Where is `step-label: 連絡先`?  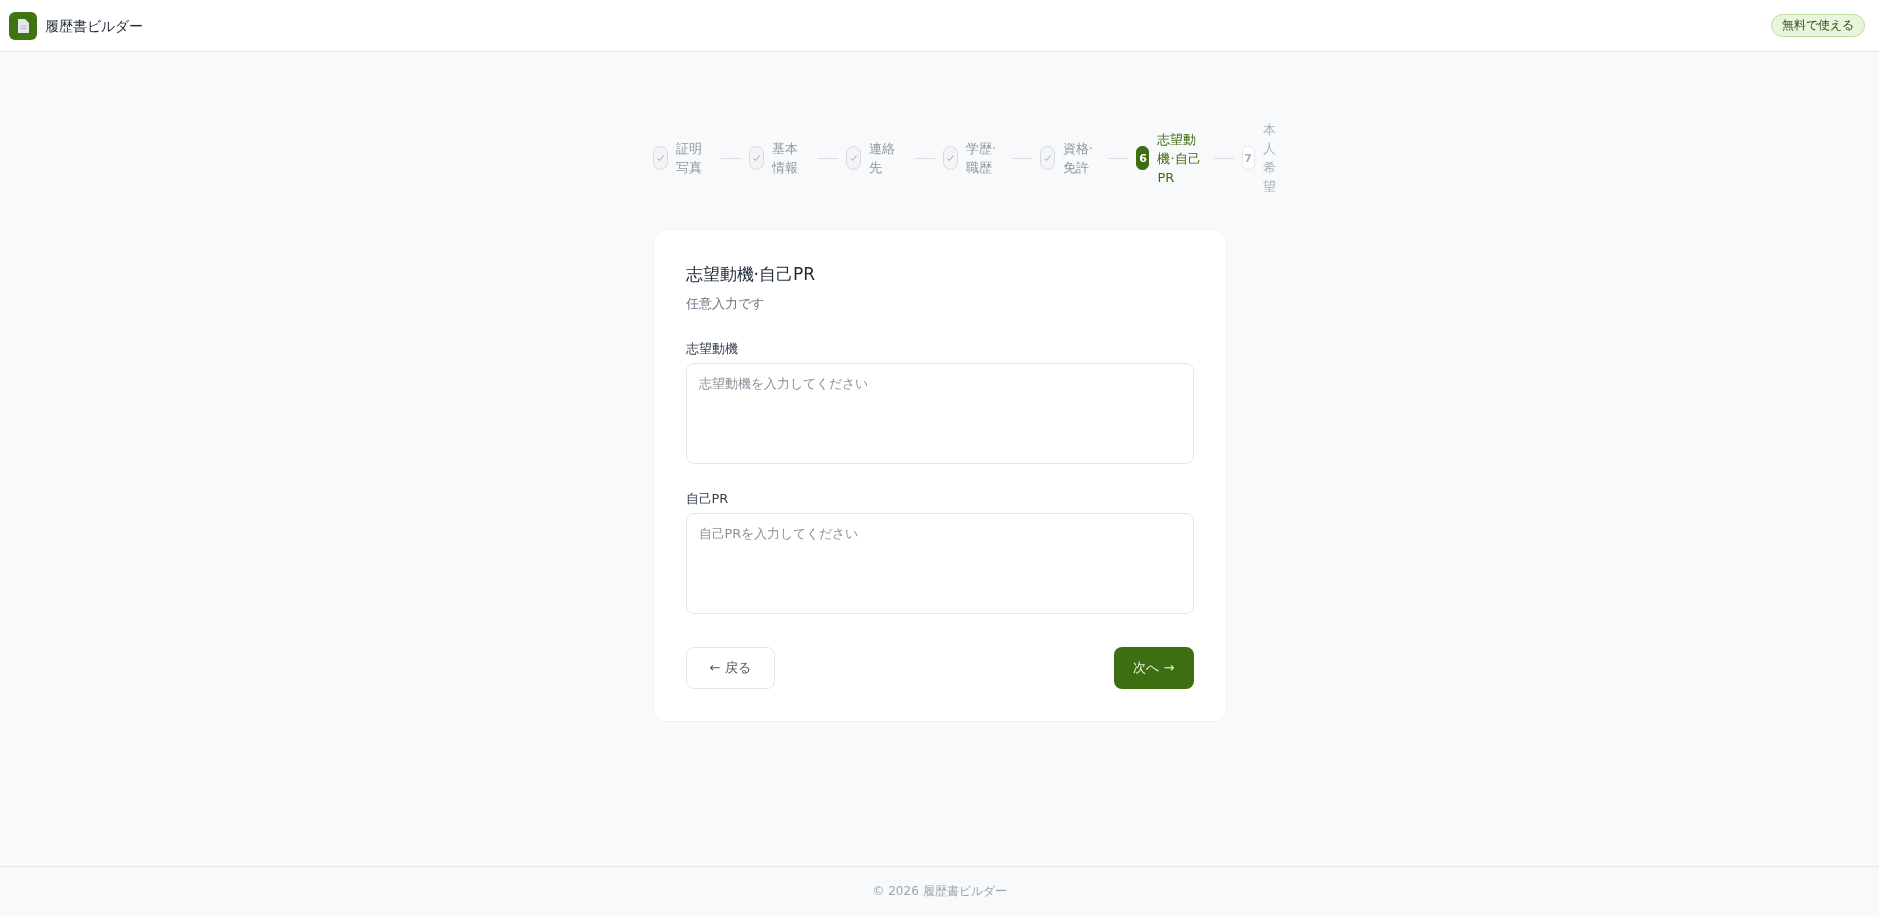 step-label: 連絡先 is located at coordinates (883, 158).